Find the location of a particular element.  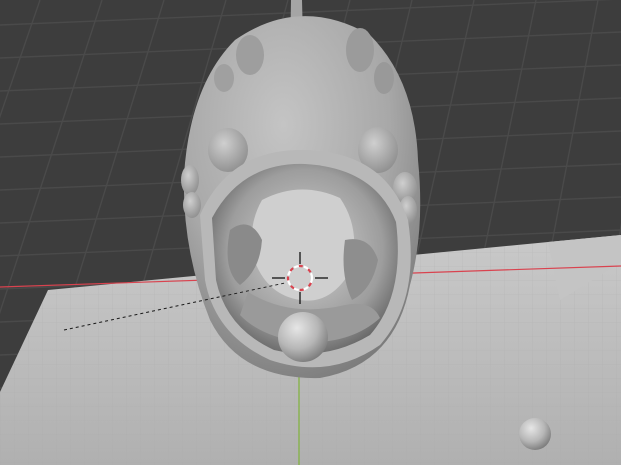

sphere-in-mouth is located at coordinates (303, 337).